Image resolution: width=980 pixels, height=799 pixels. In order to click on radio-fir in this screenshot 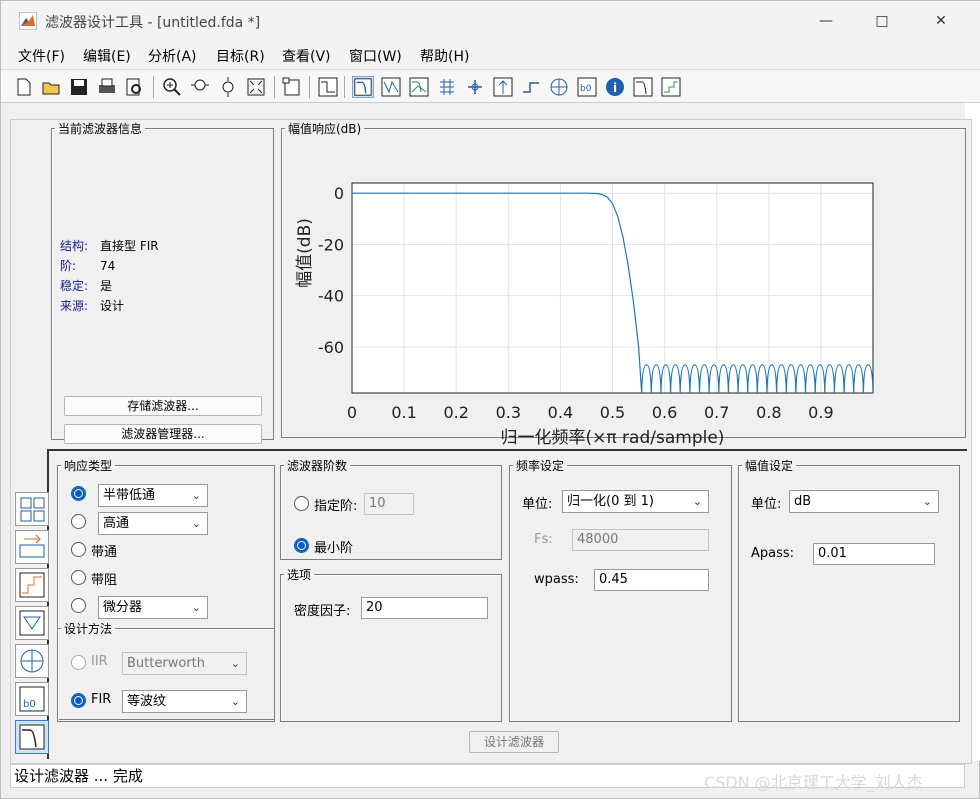, I will do `click(78, 700)`.